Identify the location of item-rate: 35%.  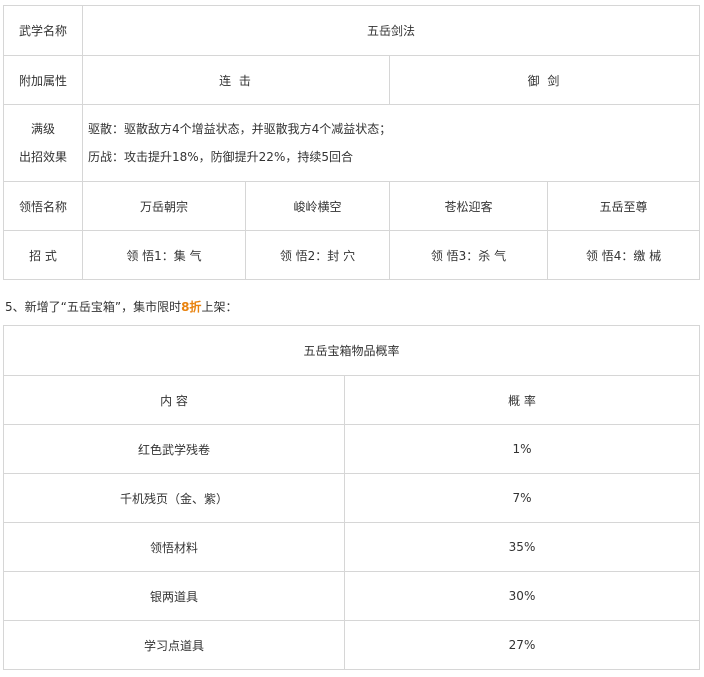
(522, 547).